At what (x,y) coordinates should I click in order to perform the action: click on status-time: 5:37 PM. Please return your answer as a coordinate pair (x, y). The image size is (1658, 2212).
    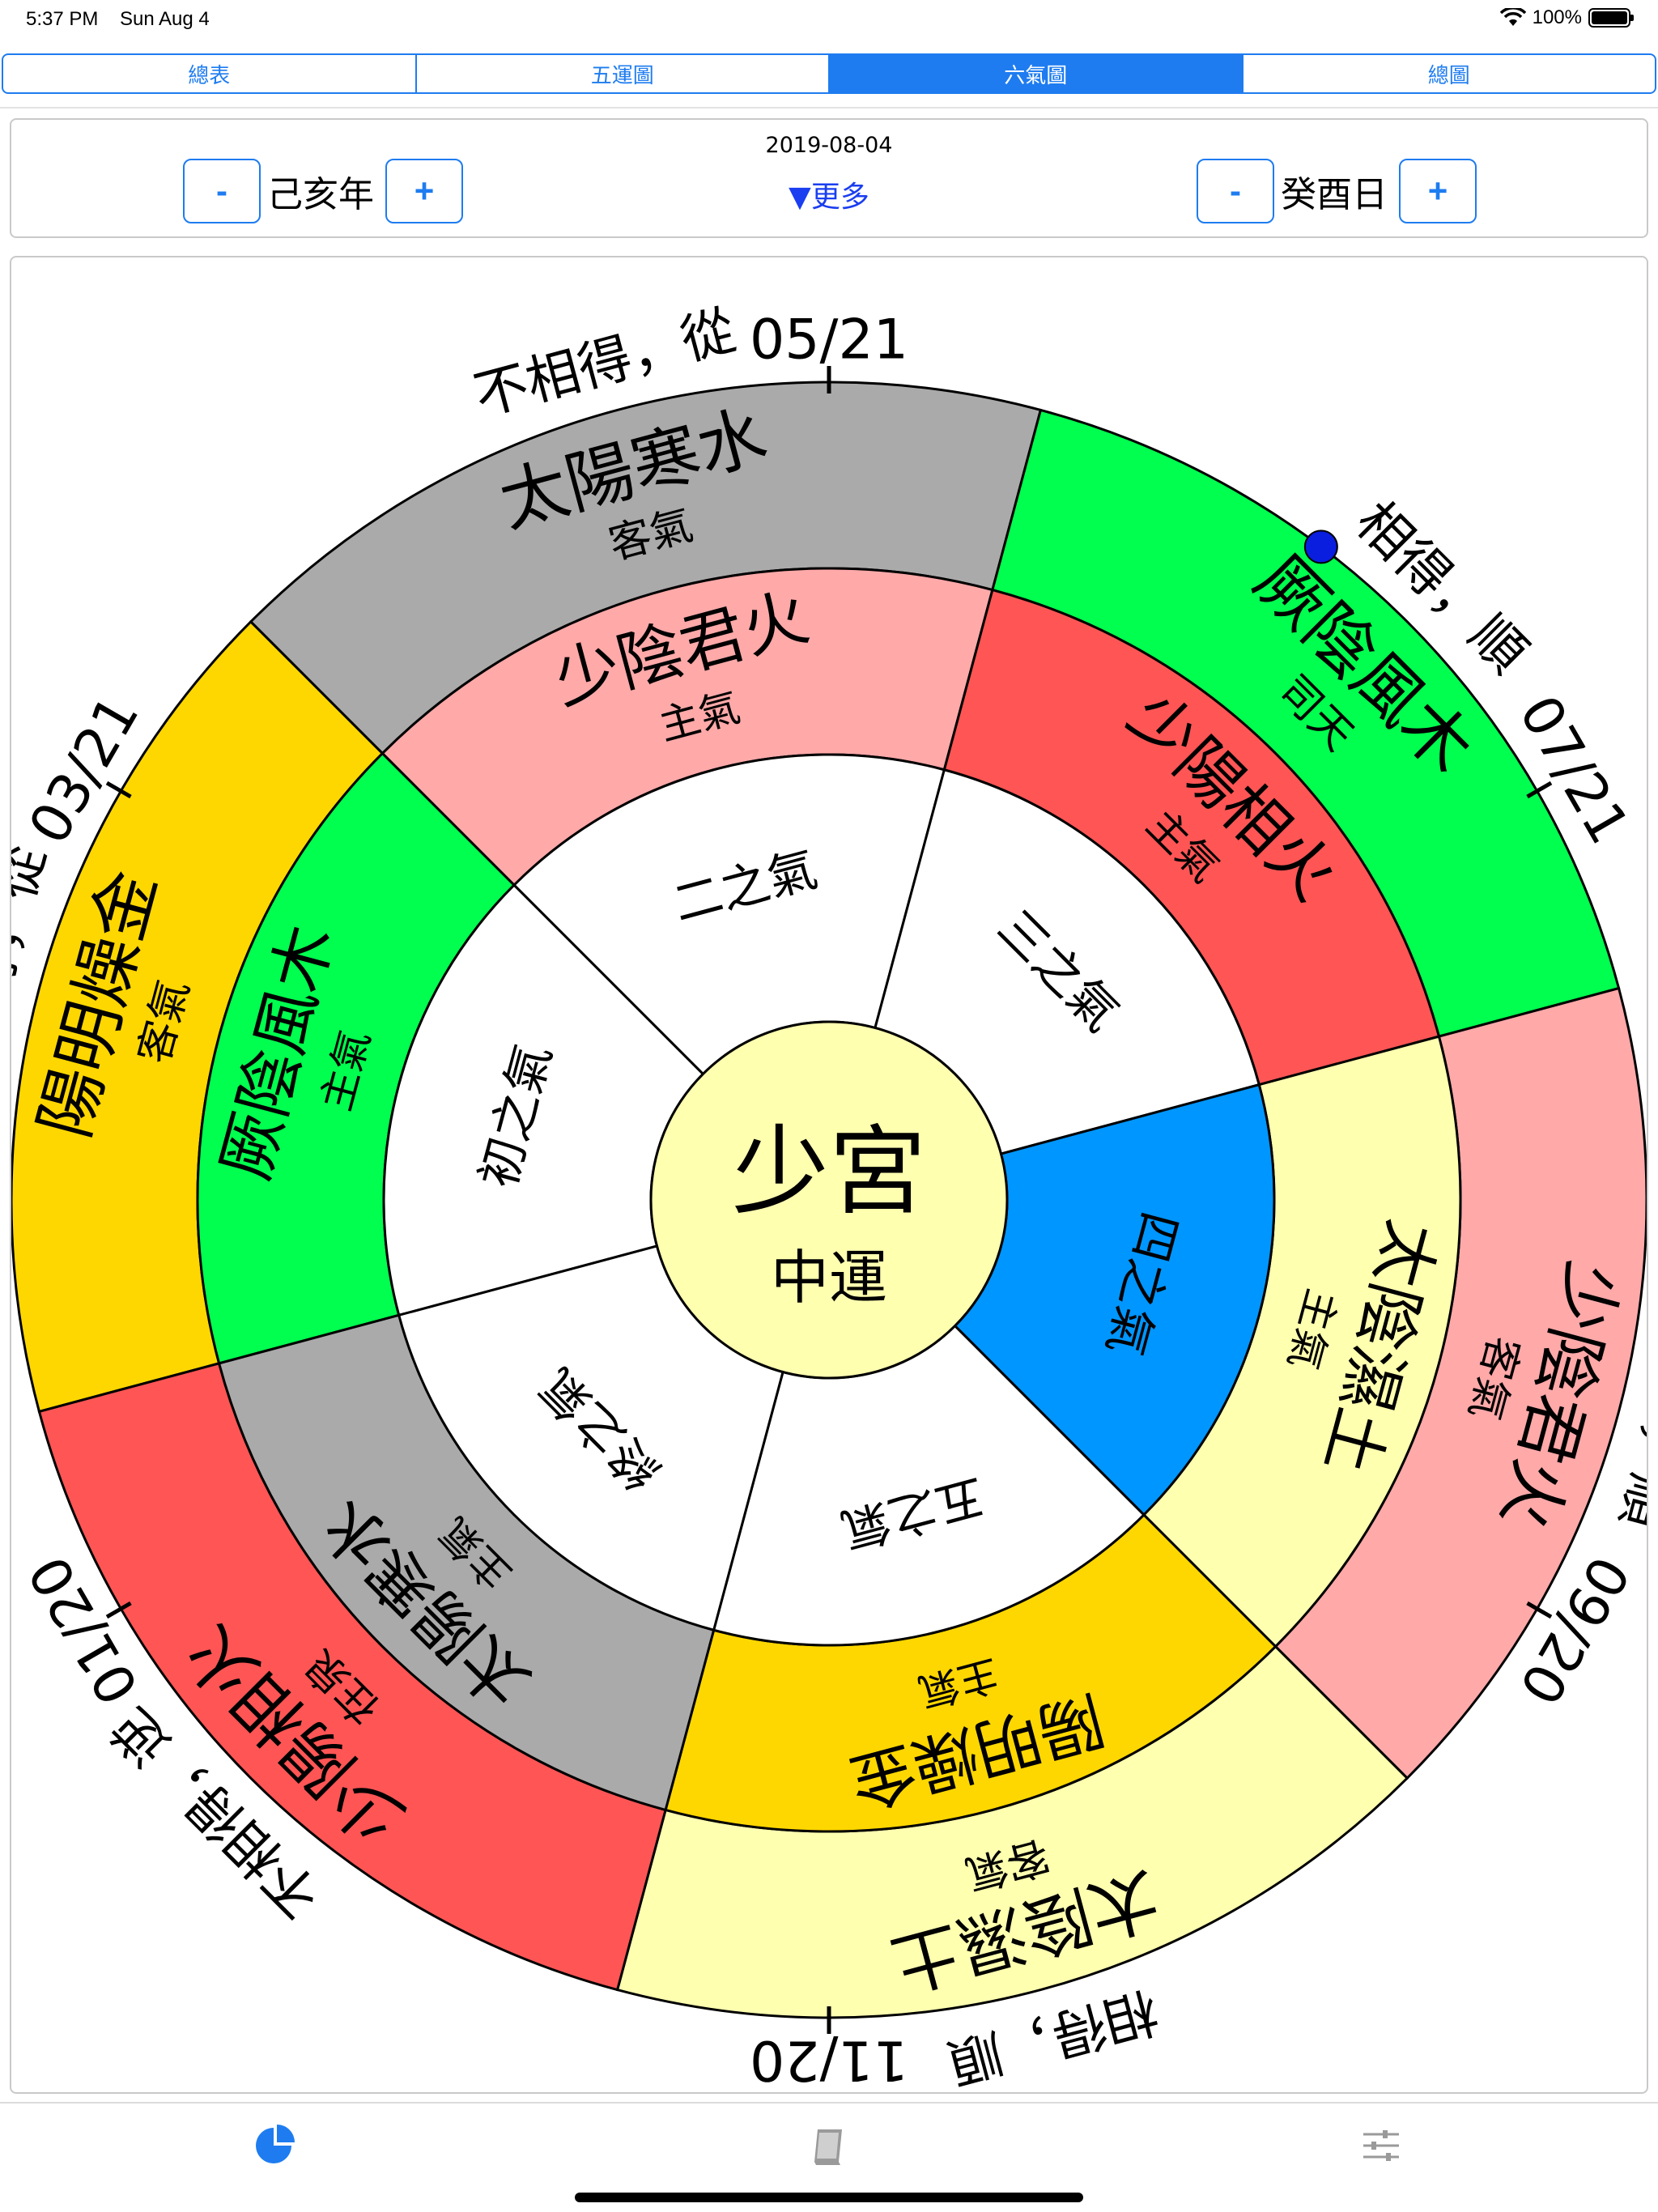
    Looking at the image, I should click on (62, 19).